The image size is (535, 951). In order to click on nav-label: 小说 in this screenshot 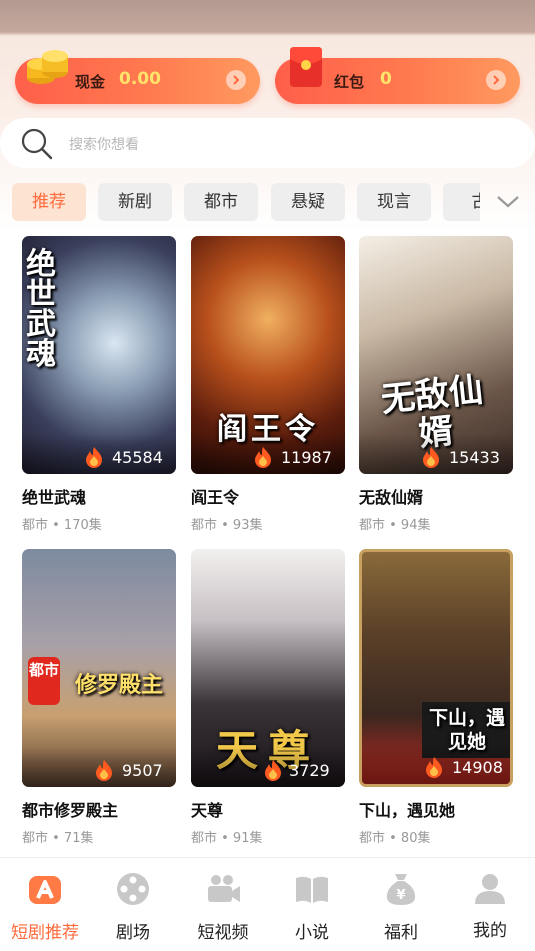, I will do `click(312, 933)`.